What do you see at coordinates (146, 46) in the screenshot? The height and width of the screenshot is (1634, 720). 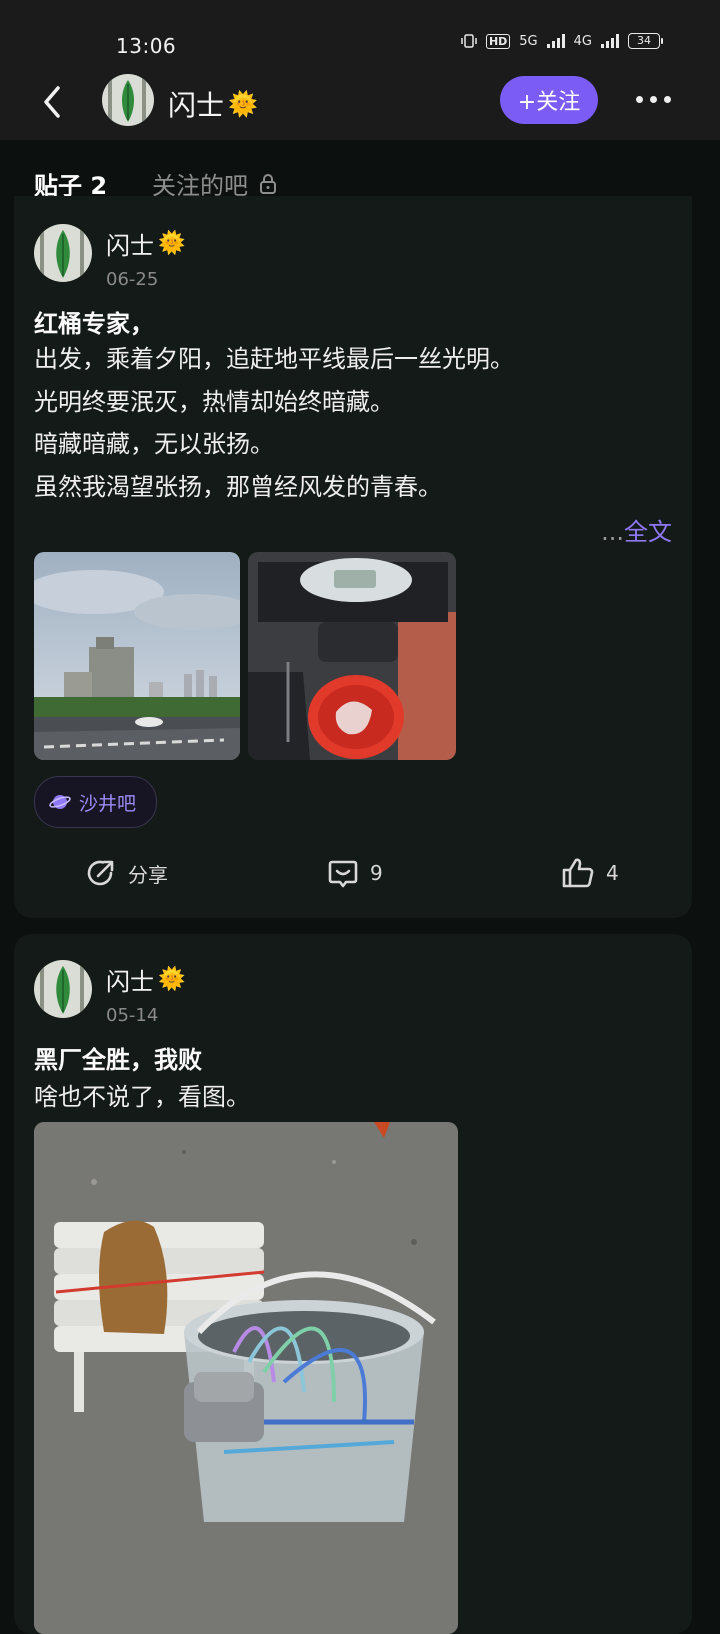 I see `status-time: 13:06` at bounding box center [146, 46].